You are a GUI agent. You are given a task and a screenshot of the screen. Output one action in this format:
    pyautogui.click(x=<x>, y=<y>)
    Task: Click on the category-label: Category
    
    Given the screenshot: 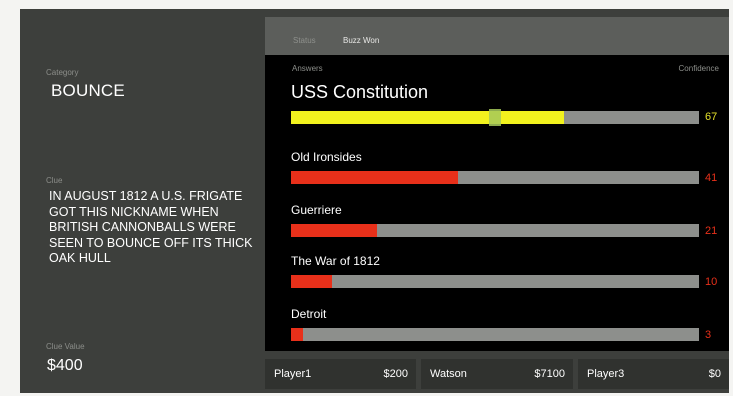 What is the action you would take?
    pyautogui.click(x=62, y=72)
    